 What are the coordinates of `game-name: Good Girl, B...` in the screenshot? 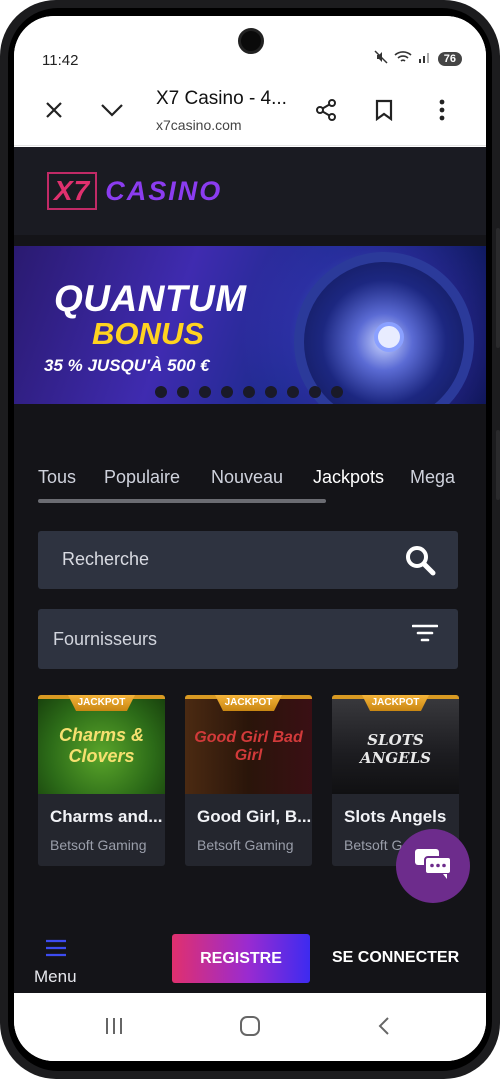 It's located at (254, 816).